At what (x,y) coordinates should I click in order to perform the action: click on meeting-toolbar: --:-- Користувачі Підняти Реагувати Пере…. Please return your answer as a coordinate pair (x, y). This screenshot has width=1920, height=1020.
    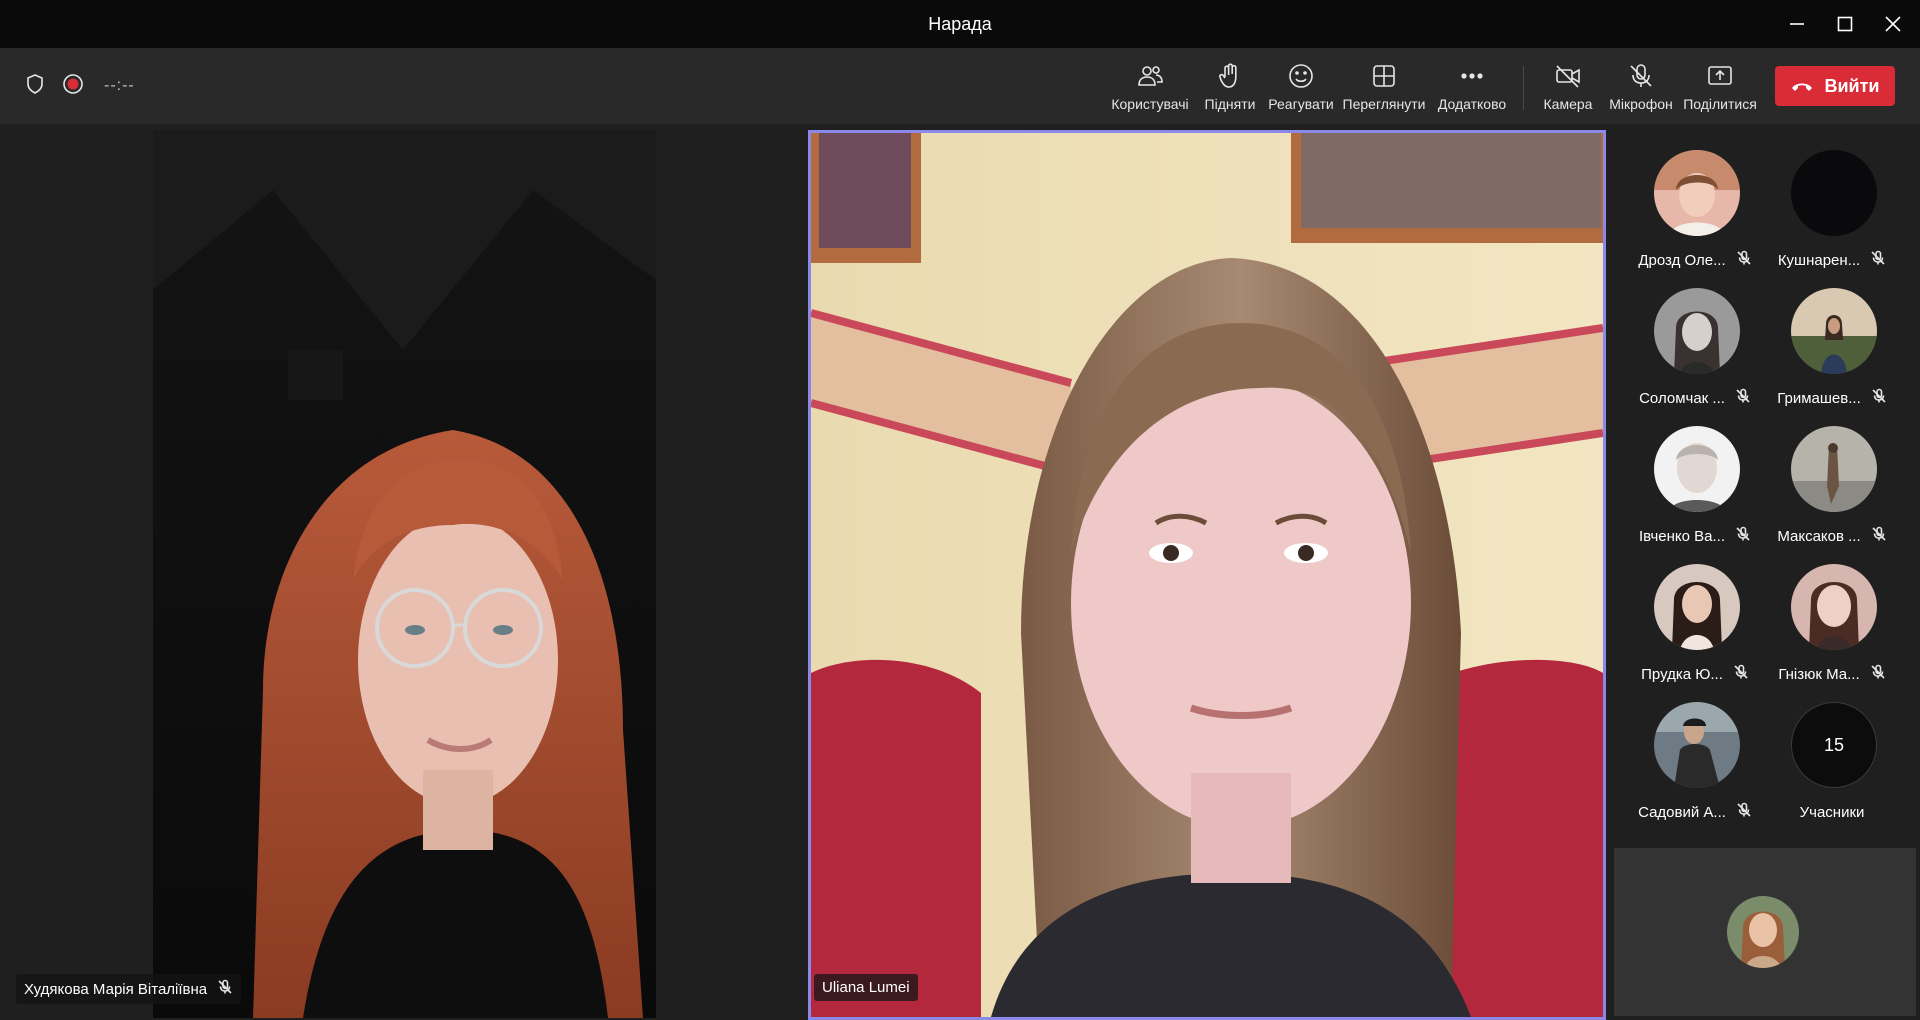
    Looking at the image, I should click on (960, 86).